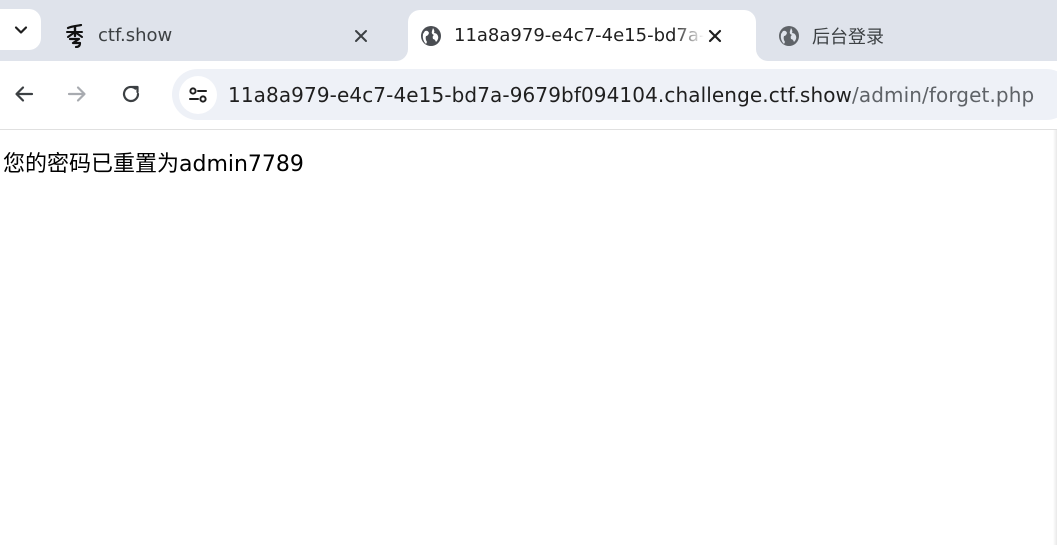 This screenshot has width=1057, height=545. I want to click on tune-icon, so click(198, 94).